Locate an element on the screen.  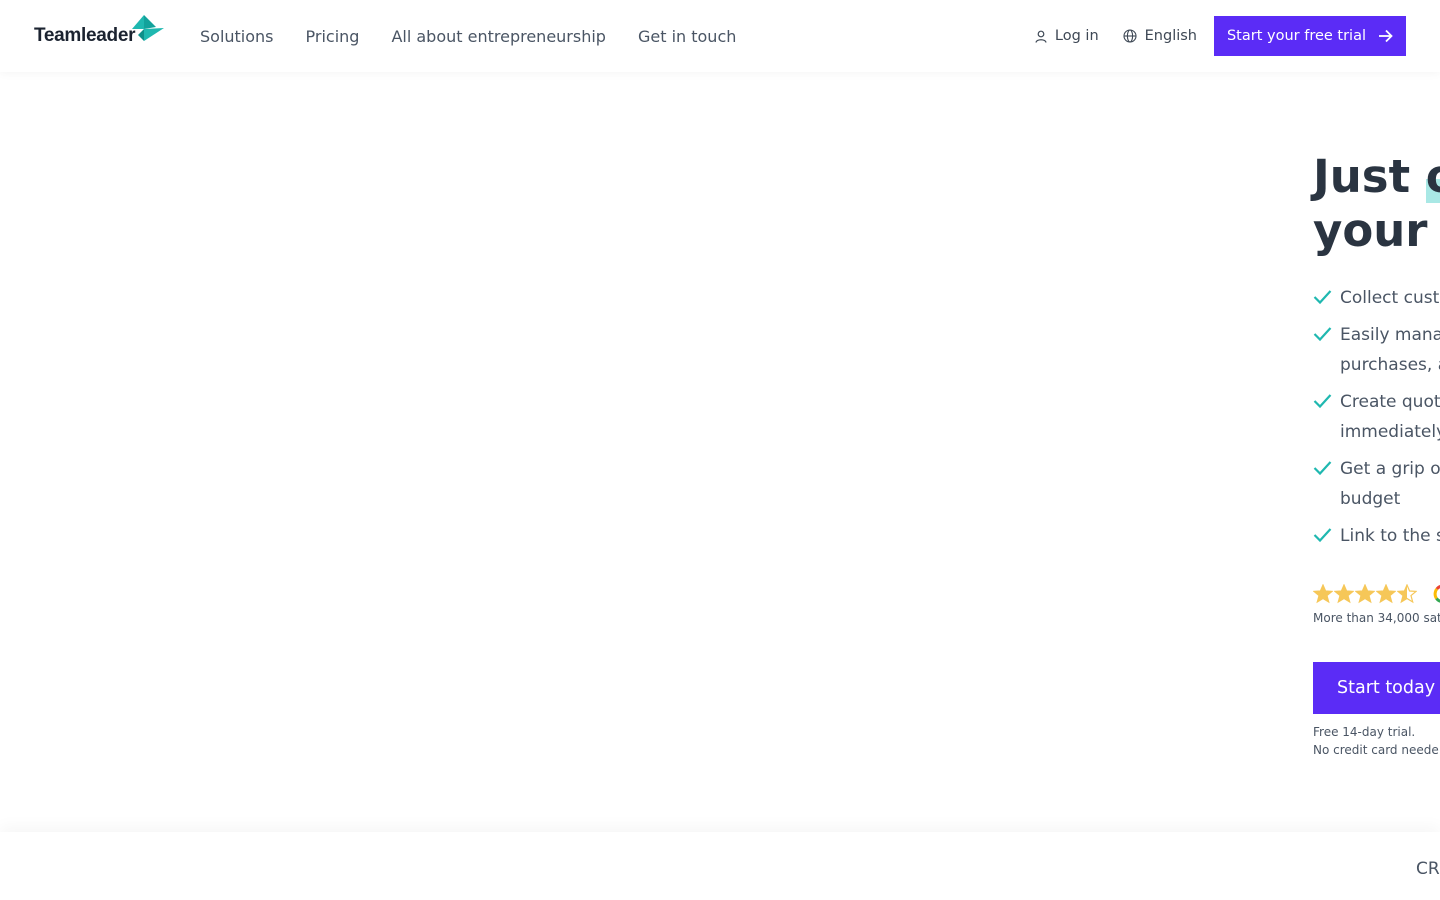
trial-note: Free 14-day trial. No credit card neede is located at coordinates (1376, 741).